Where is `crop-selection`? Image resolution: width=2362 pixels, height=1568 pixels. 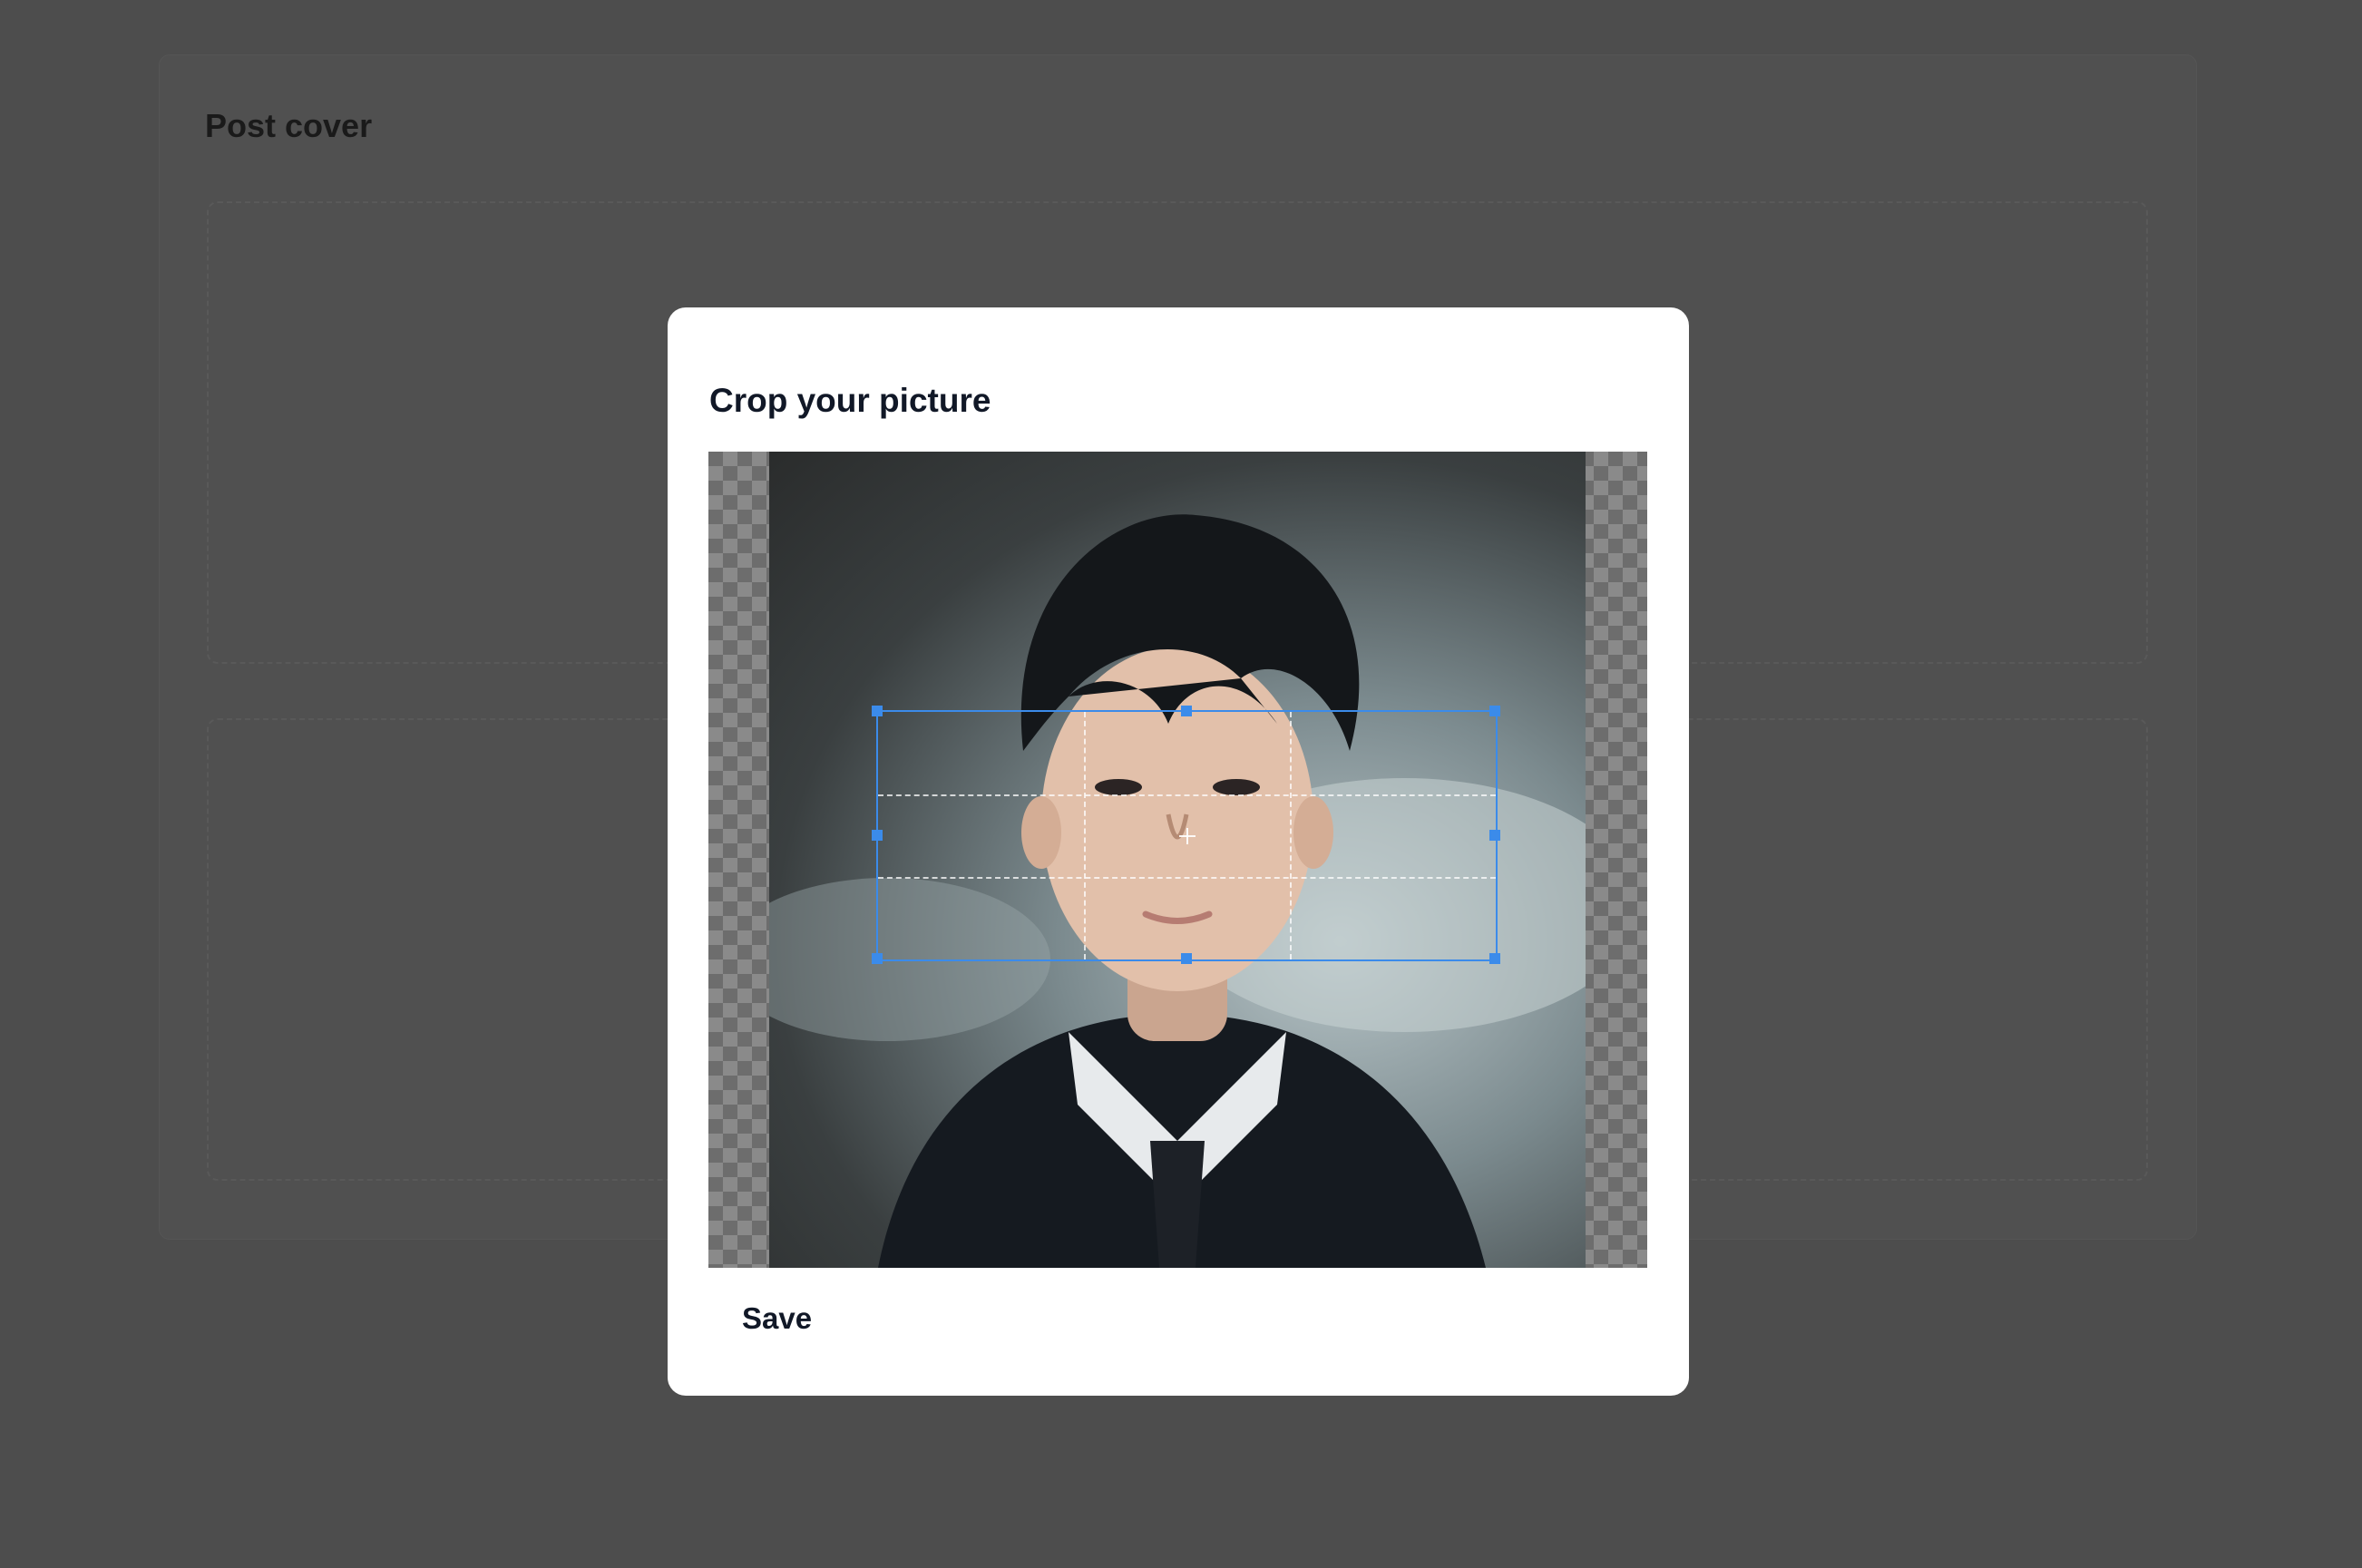 crop-selection is located at coordinates (1186, 835).